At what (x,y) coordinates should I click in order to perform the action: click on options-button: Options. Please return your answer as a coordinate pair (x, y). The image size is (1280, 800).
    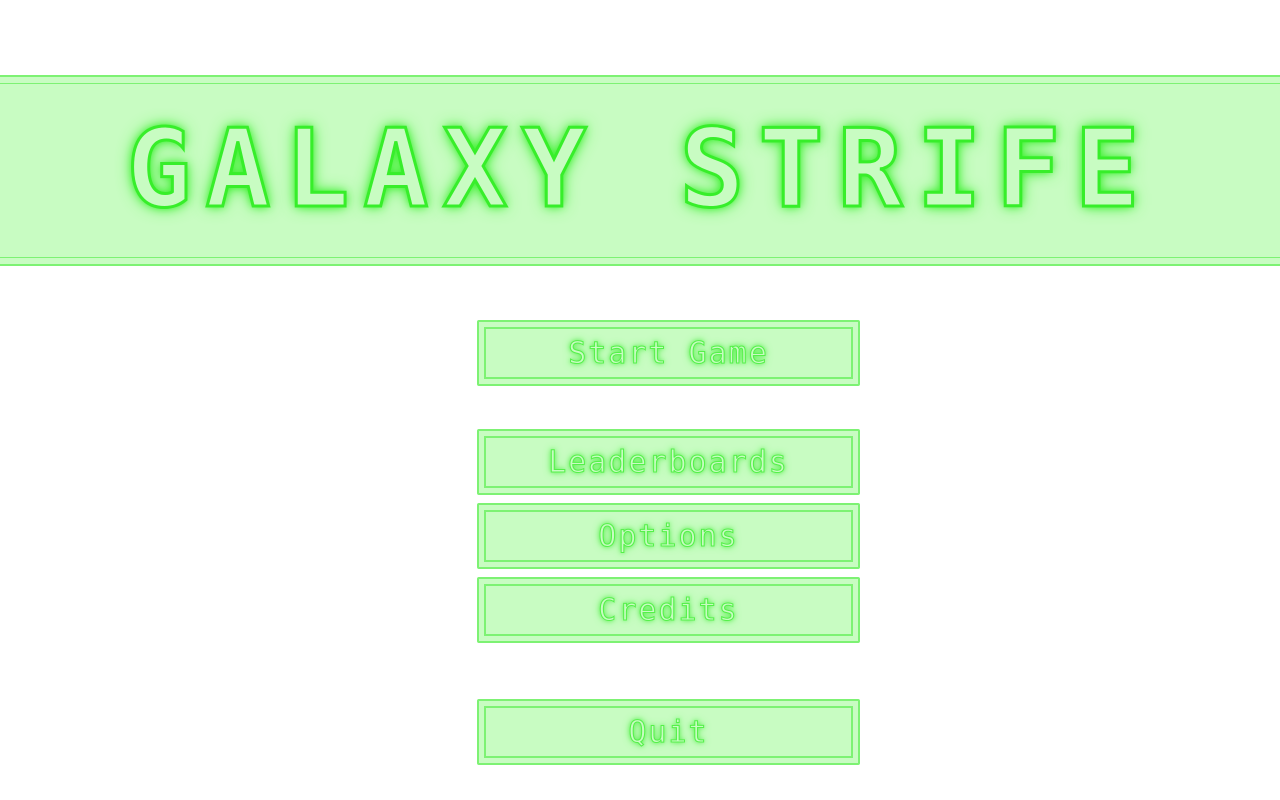
    Looking at the image, I should click on (668, 536).